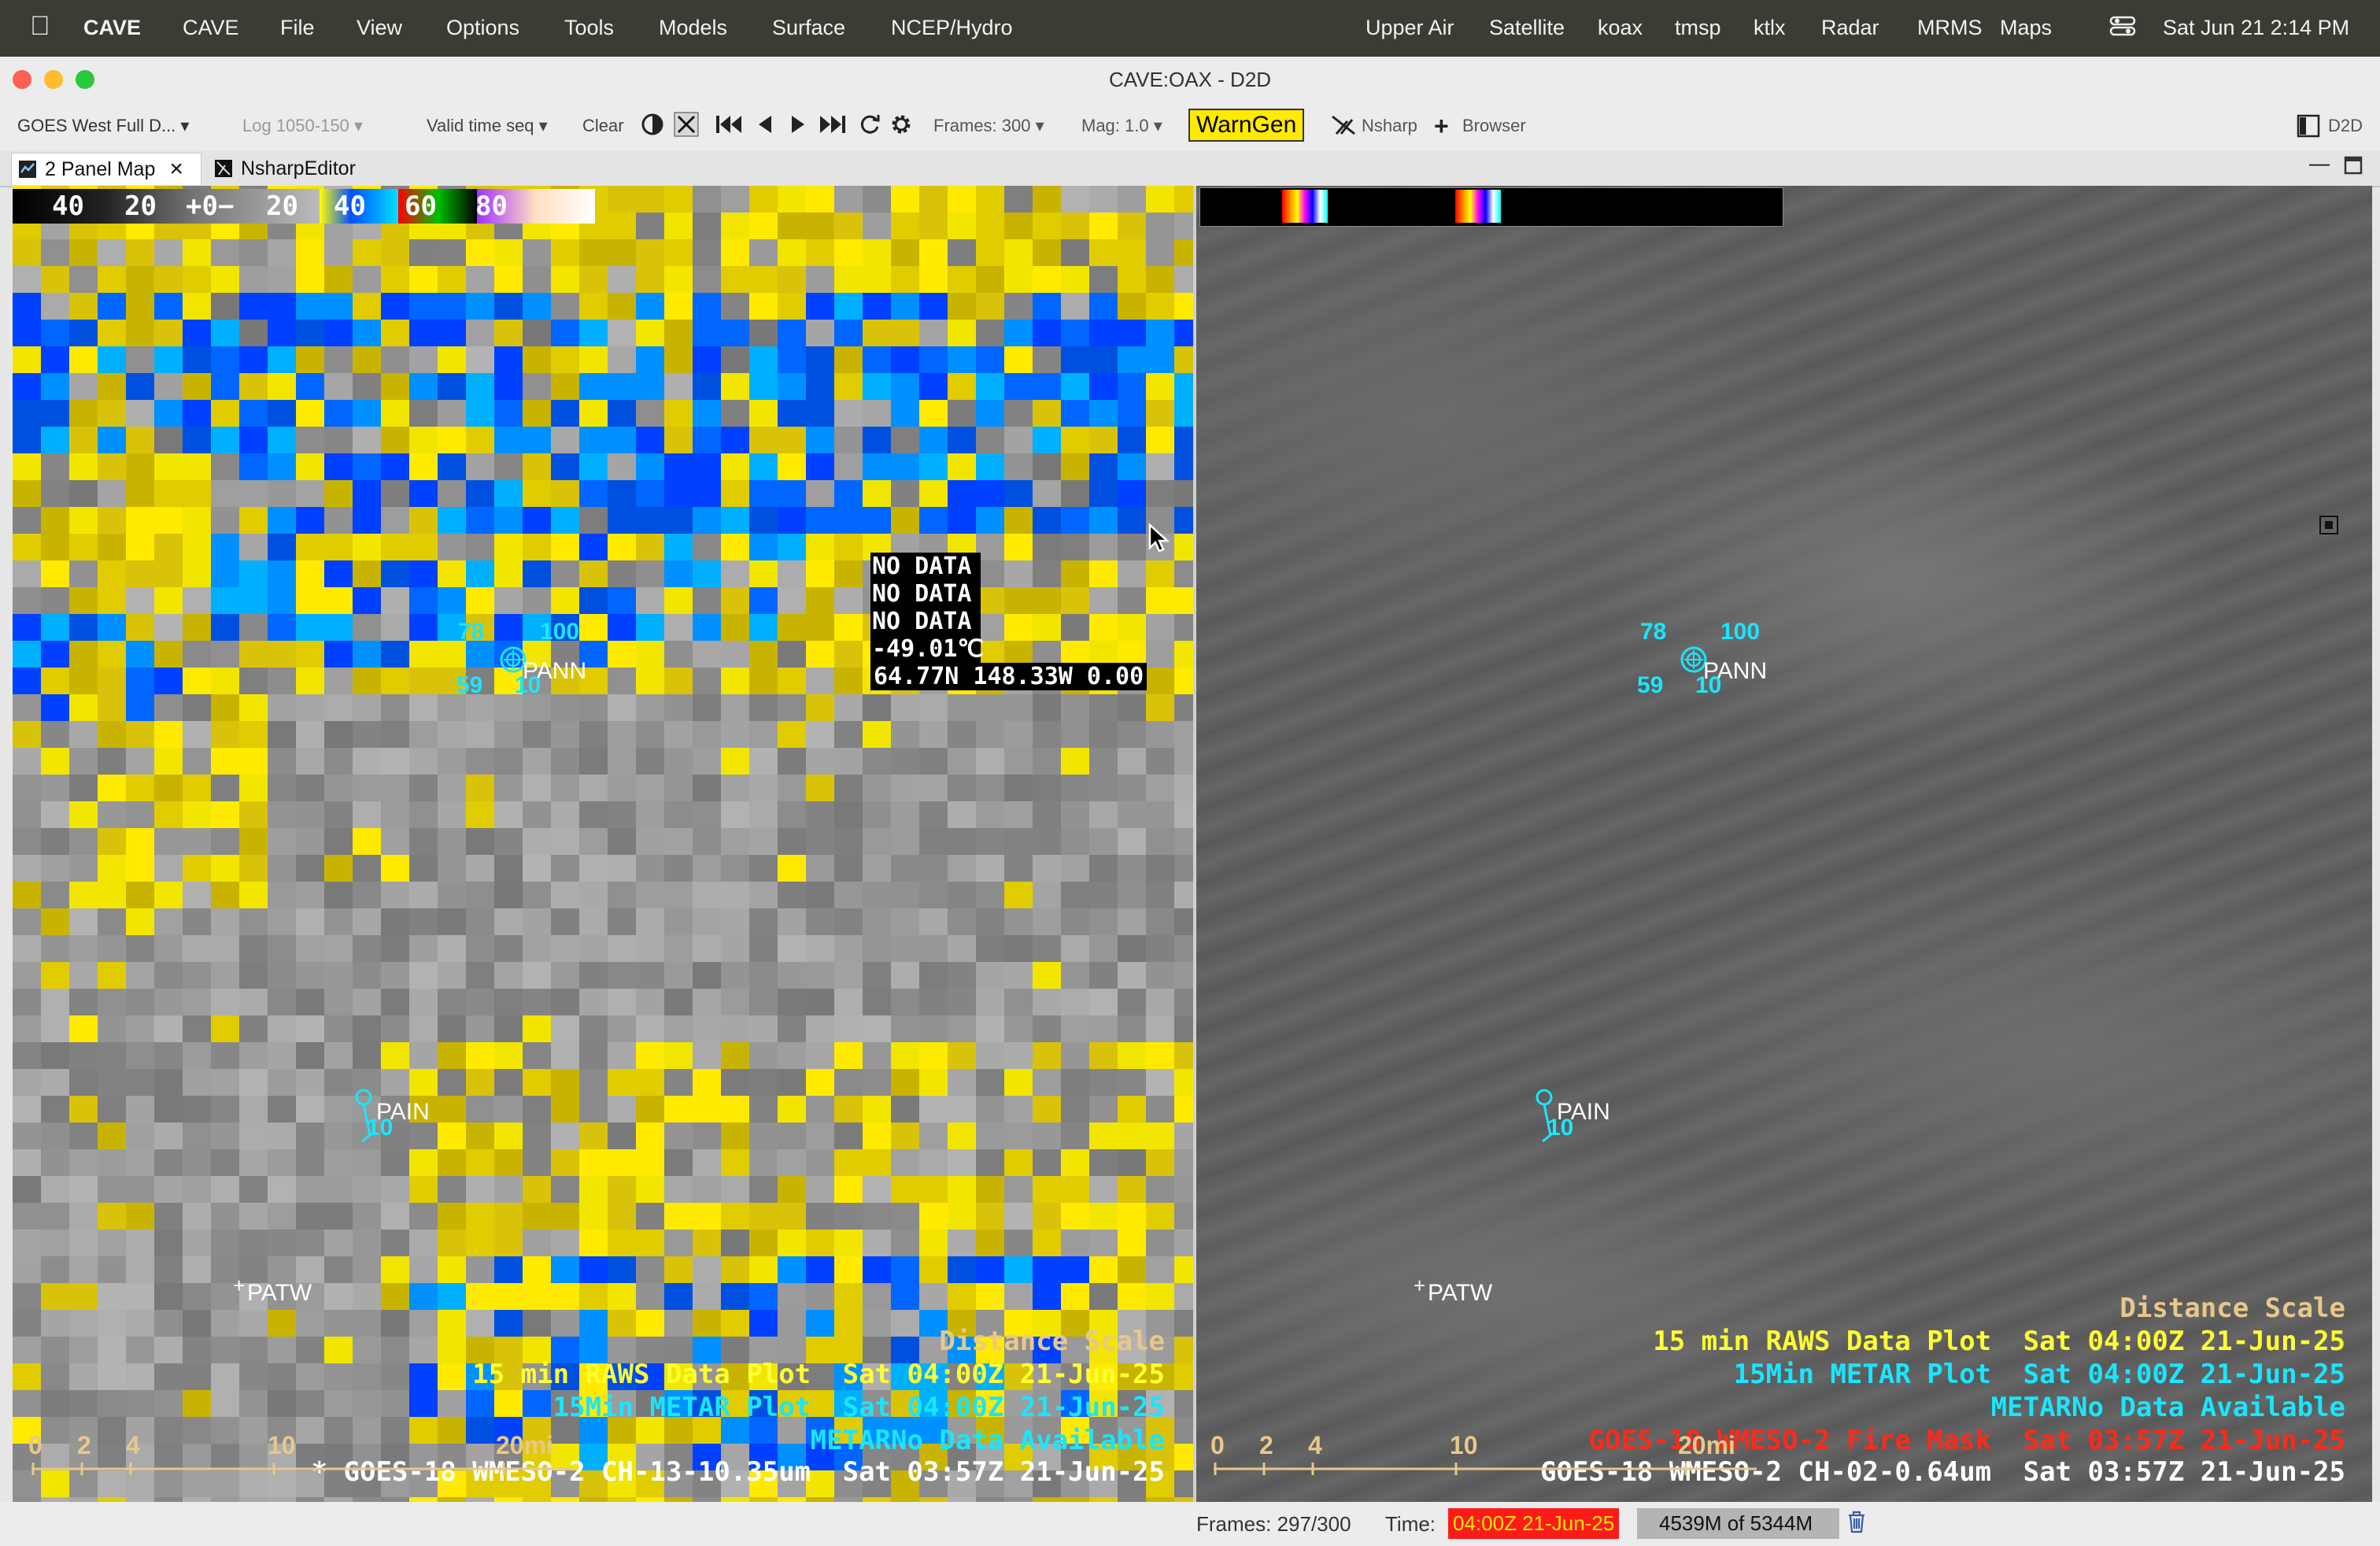 Image resolution: width=2380 pixels, height=1546 pixels. I want to click on tab-2-panel-map: 2 Panel Map ×, so click(106, 169).